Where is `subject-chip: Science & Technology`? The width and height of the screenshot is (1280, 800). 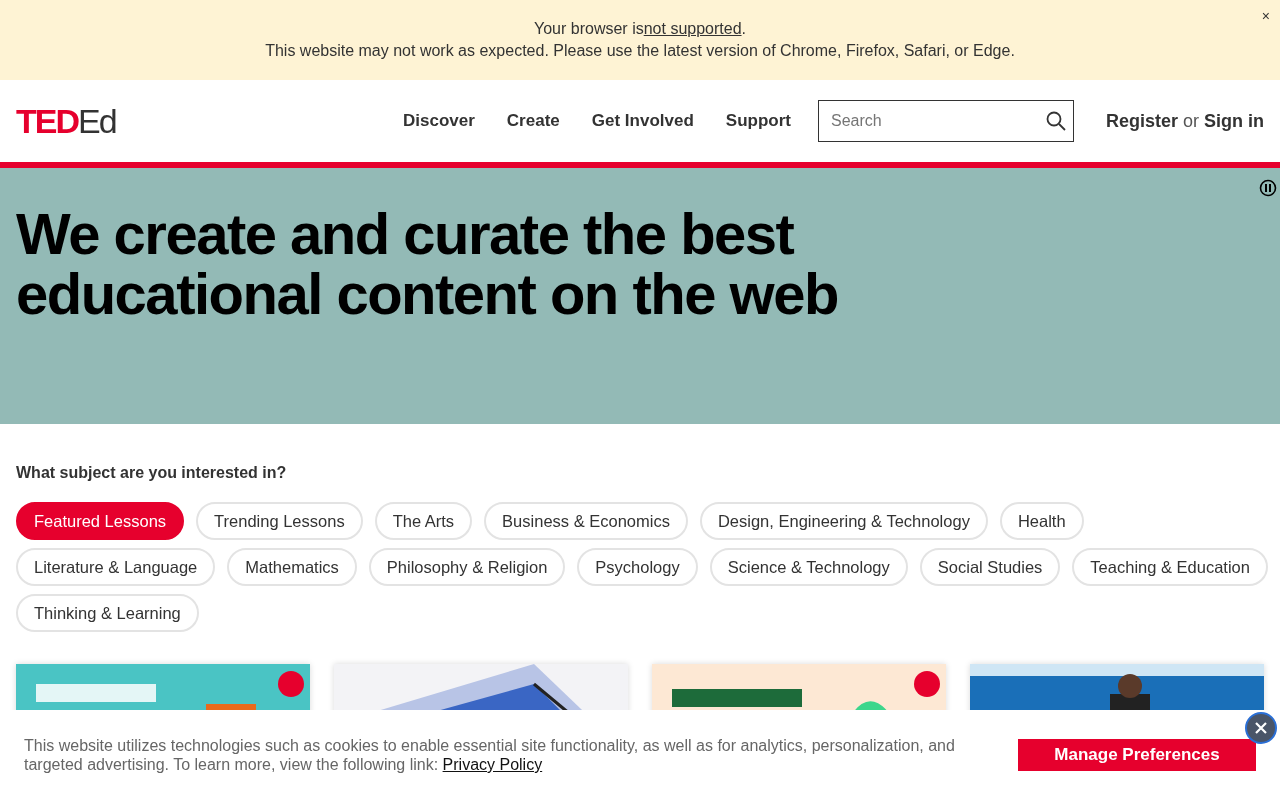 subject-chip: Science & Technology is located at coordinates (808, 567).